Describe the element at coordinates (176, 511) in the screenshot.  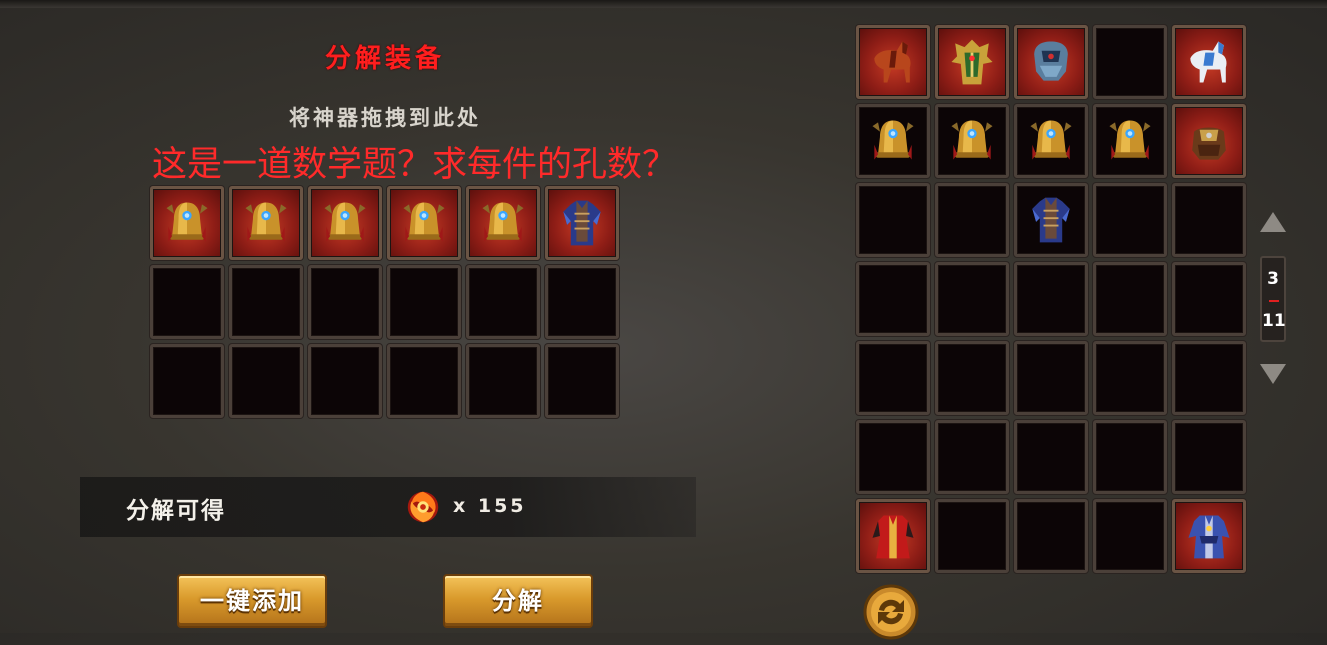
I see `reward-label: 分解可得` at that location.